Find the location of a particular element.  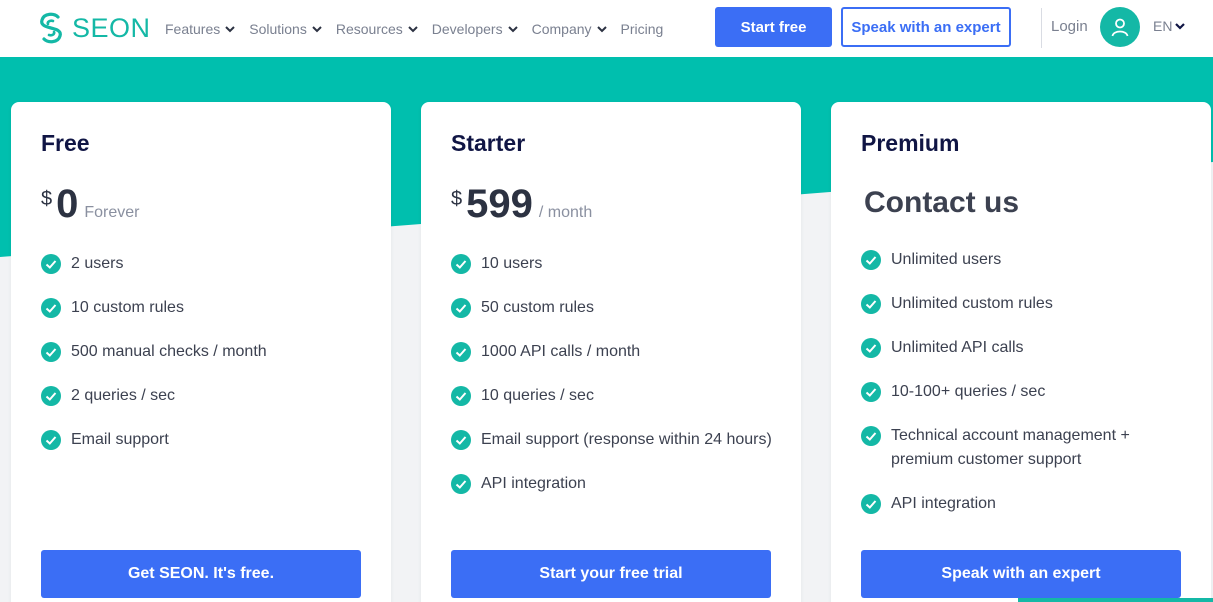

price-amount: 0 is located at coordinates (67, 204).